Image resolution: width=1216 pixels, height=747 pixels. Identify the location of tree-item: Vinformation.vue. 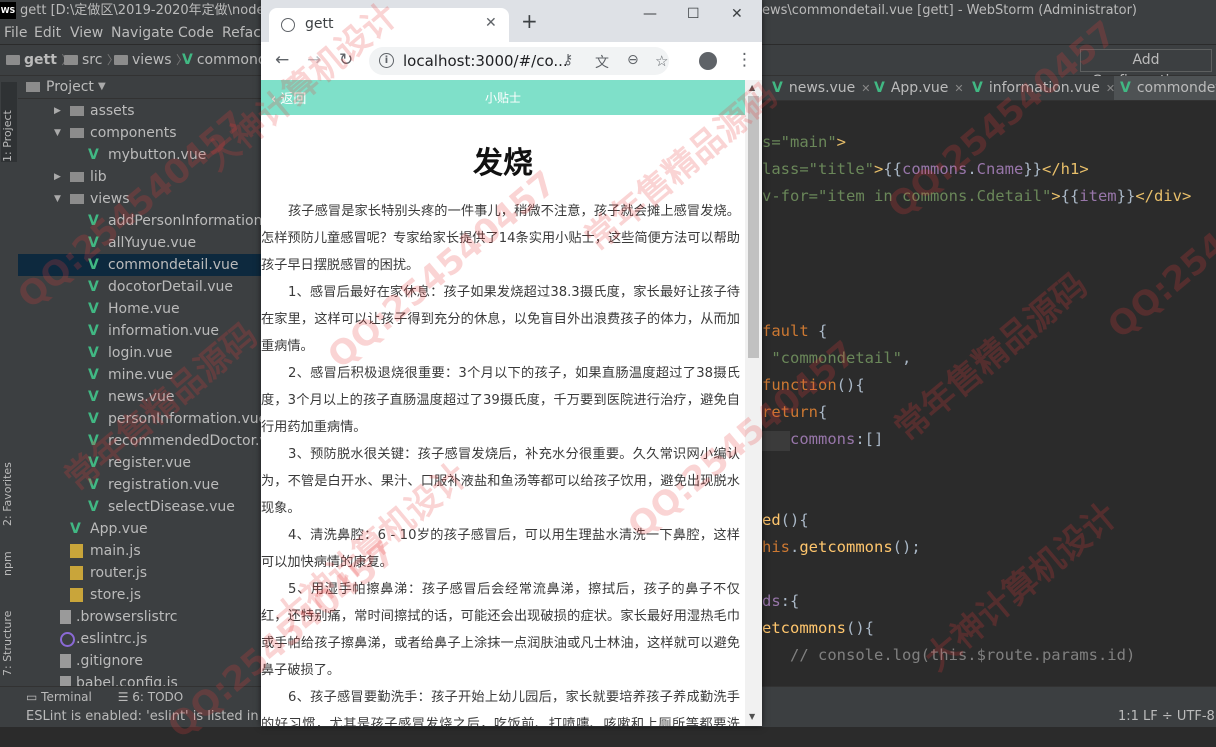
(139, 331).